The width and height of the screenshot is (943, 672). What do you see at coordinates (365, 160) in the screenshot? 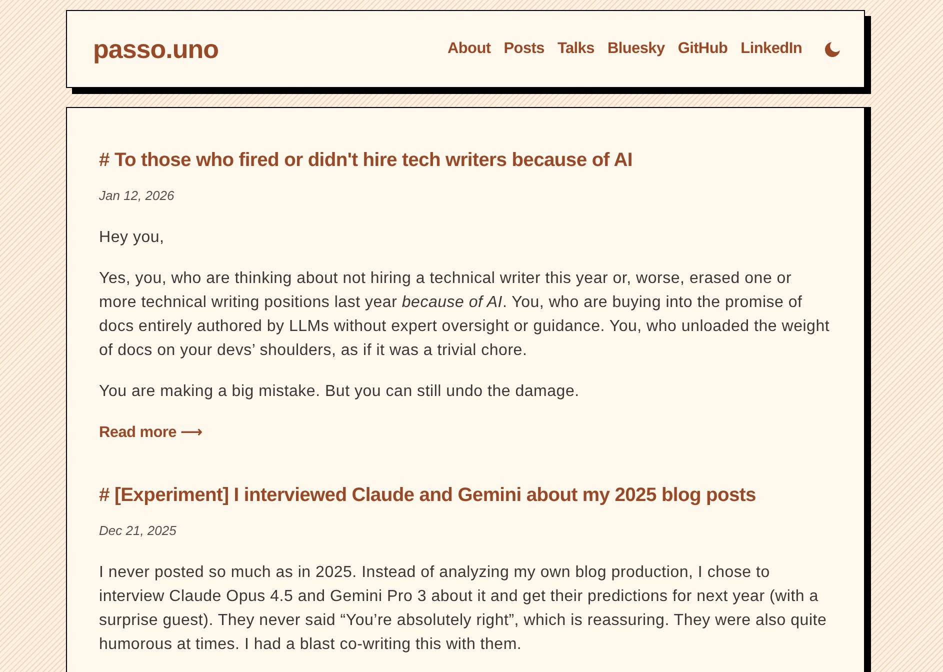
I see `post-title: # To those who fired or didn't hire tech writers because of AI` at bounding box center [365, 160].